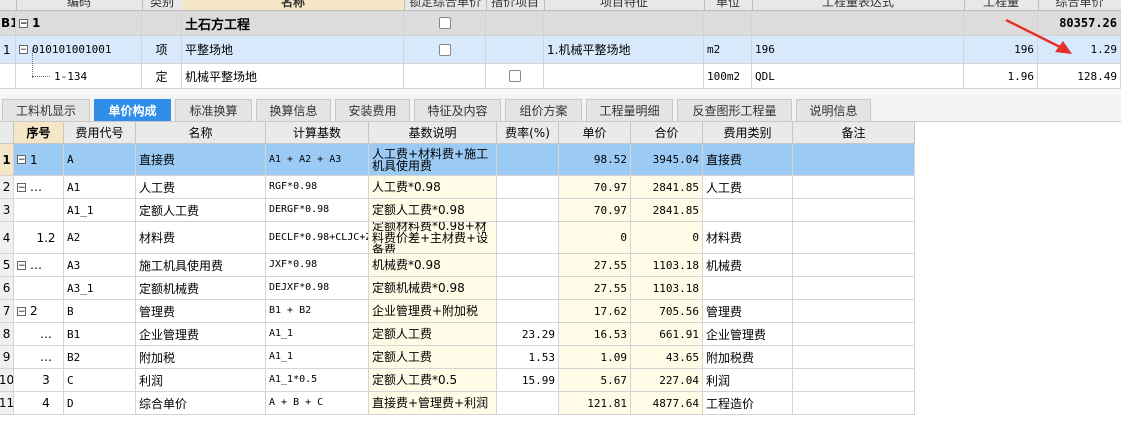 The image size is (1121, 432). Describe the element at coordinates (667, 311) in the screenshot. I see `total-cell: 705.56` at that location.